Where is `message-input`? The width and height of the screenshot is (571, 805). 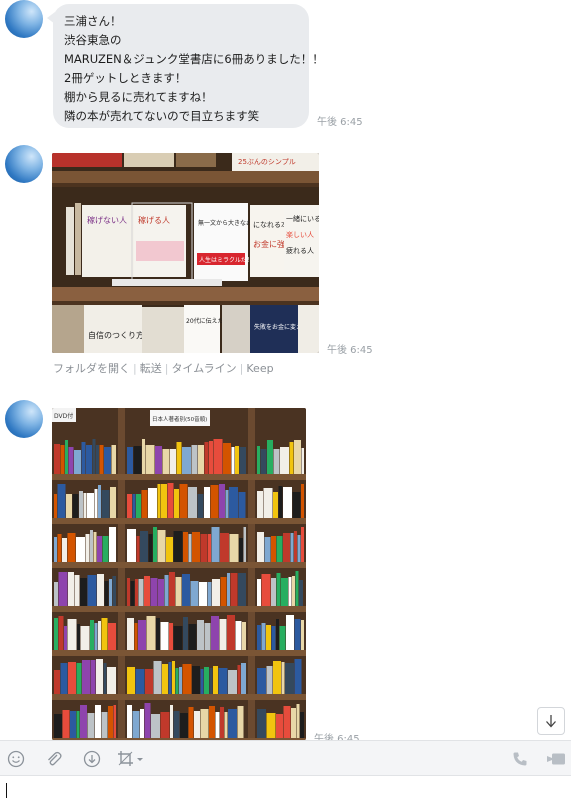 message-input is located at coordinates (285, 790).